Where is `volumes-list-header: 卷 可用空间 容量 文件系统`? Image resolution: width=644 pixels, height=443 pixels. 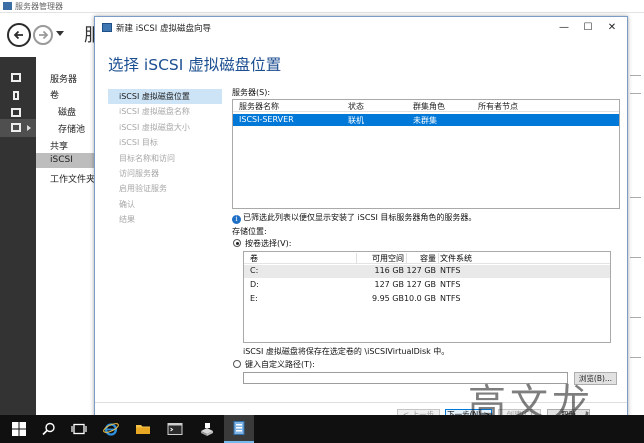
volumes-list-header: 卷 可用空间 容量 文件系统 is located at coordinates (427, 258).